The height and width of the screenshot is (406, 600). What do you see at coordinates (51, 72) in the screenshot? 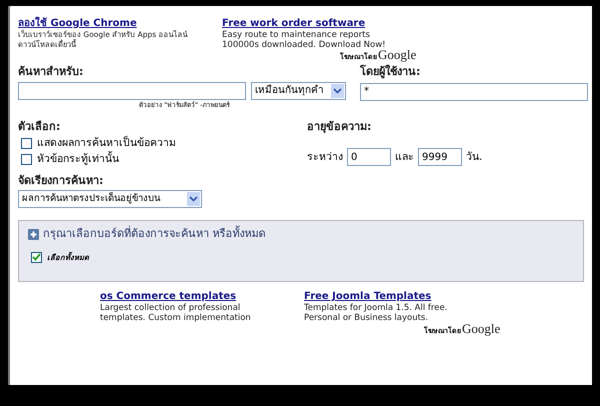
I see `search-label: ค้นหาสำหรับ:` at bounding box center [51, 72].